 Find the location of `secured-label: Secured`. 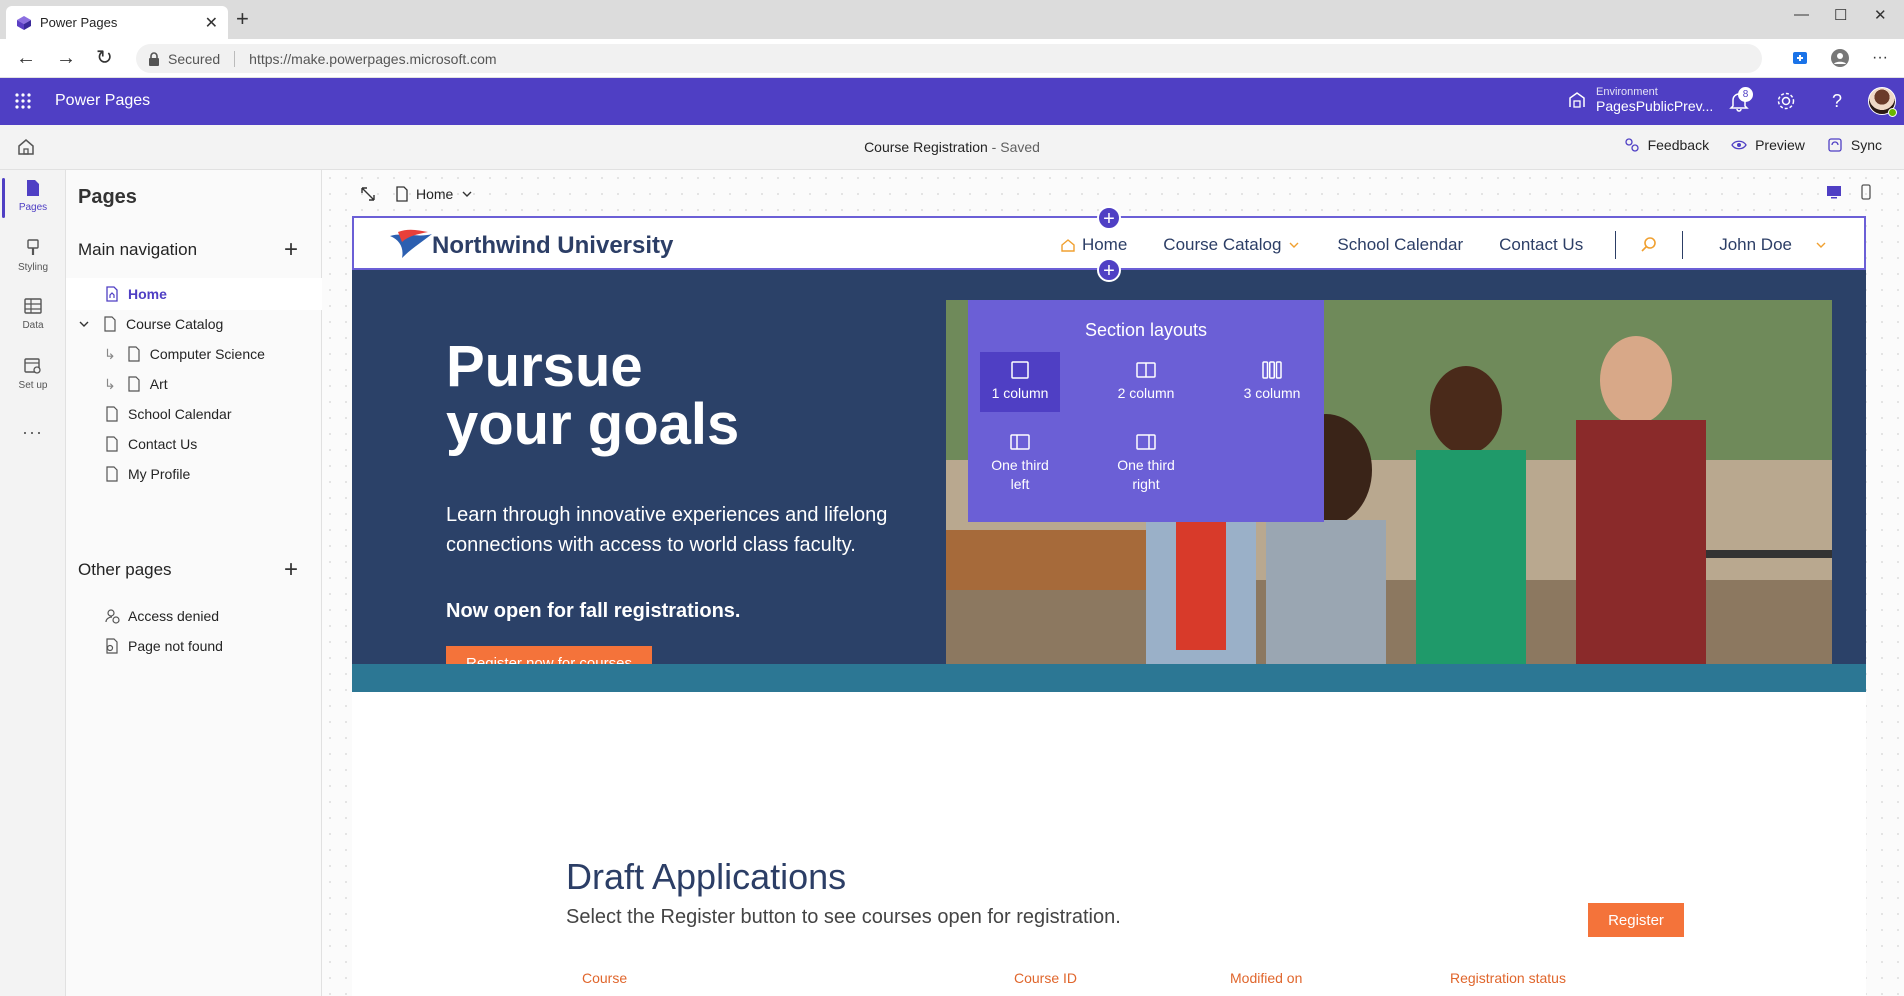

secured-label: Secured is located at coordinates (194, 58).